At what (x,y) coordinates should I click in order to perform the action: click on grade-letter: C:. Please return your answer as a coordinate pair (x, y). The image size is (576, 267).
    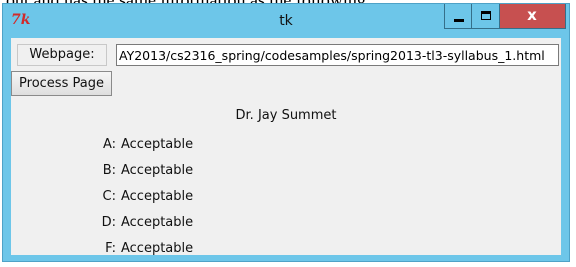
    Looking at the image, I should click on (109, 196).